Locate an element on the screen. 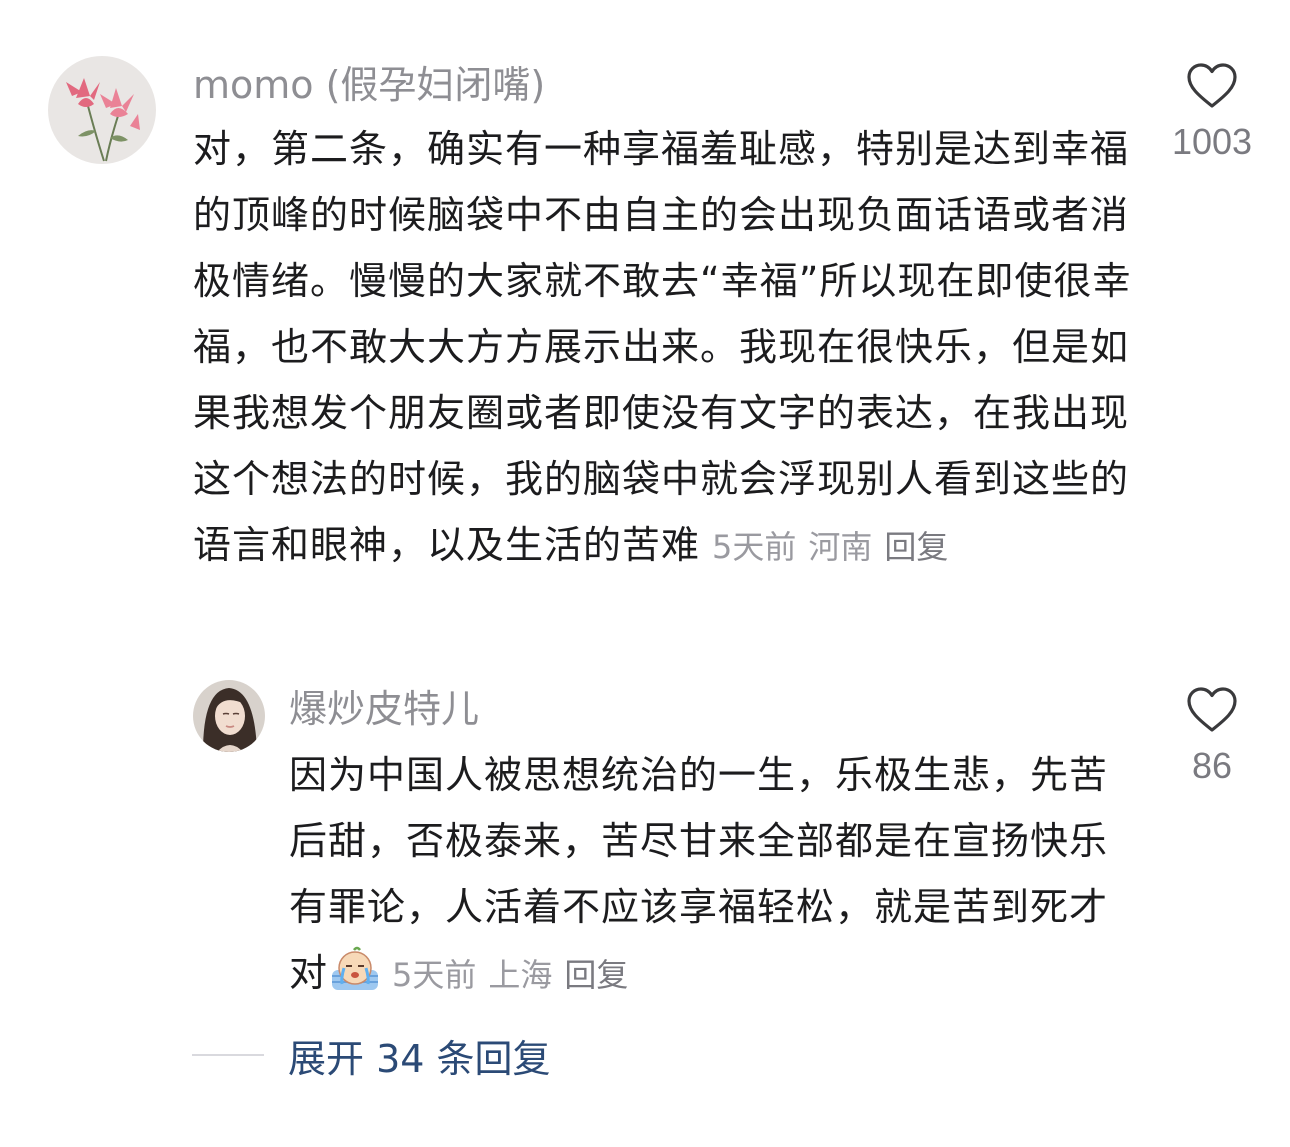  crying-face-emoji-icon is located at coordinates (355, 968).